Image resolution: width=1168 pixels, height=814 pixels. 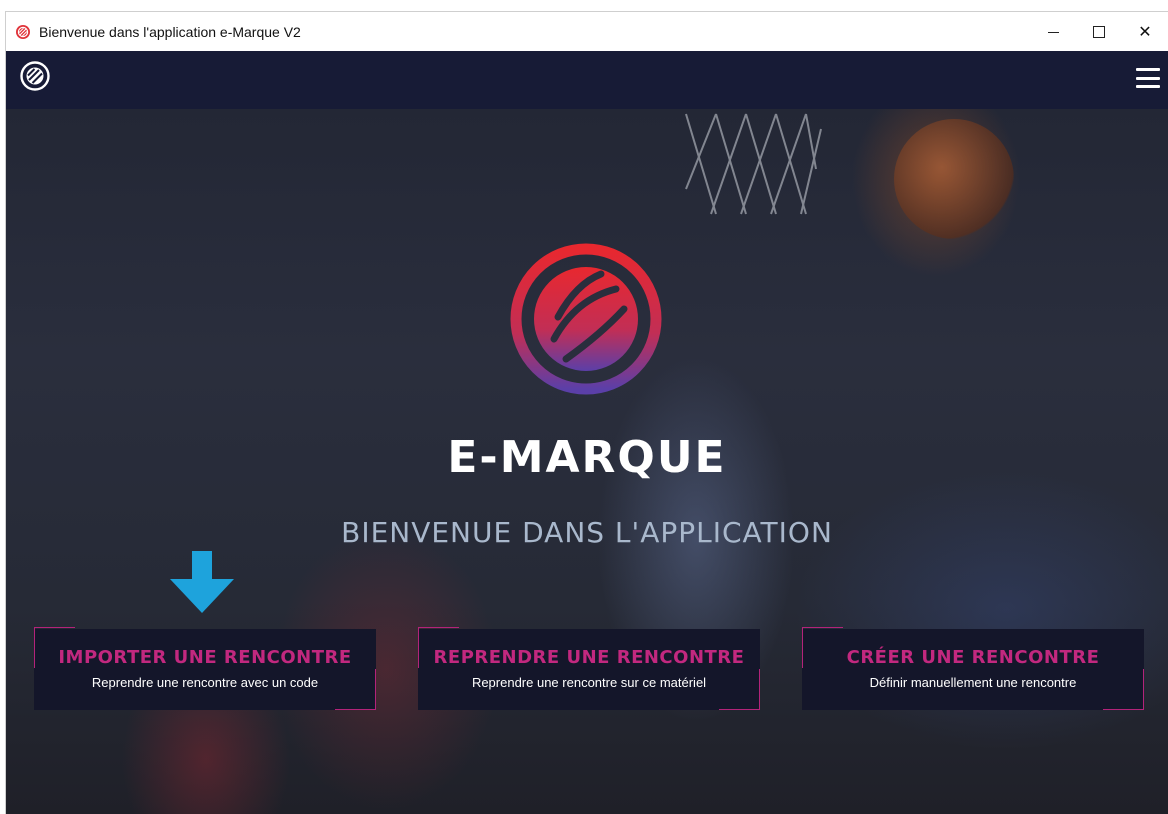 What do you see at coordinates (170, 31) in the screenshot?
I see `window-title: Bienvenue dans l'application e-Marque V2` at bounding box center [170, 31].